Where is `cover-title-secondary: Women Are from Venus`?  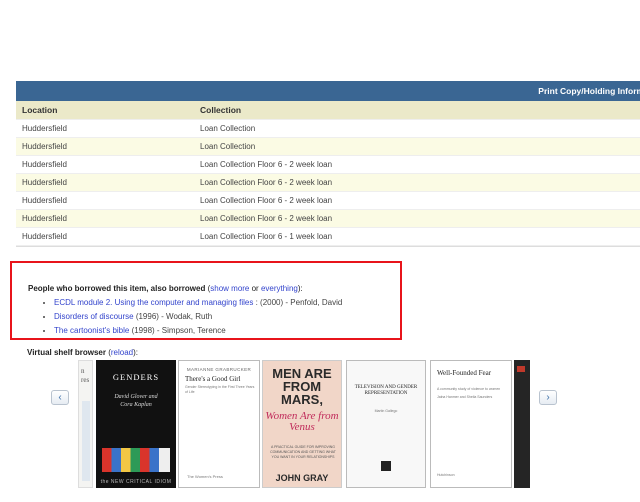 cover-title-secondary: Women Are from Venus is located at coordinates (302, 421).